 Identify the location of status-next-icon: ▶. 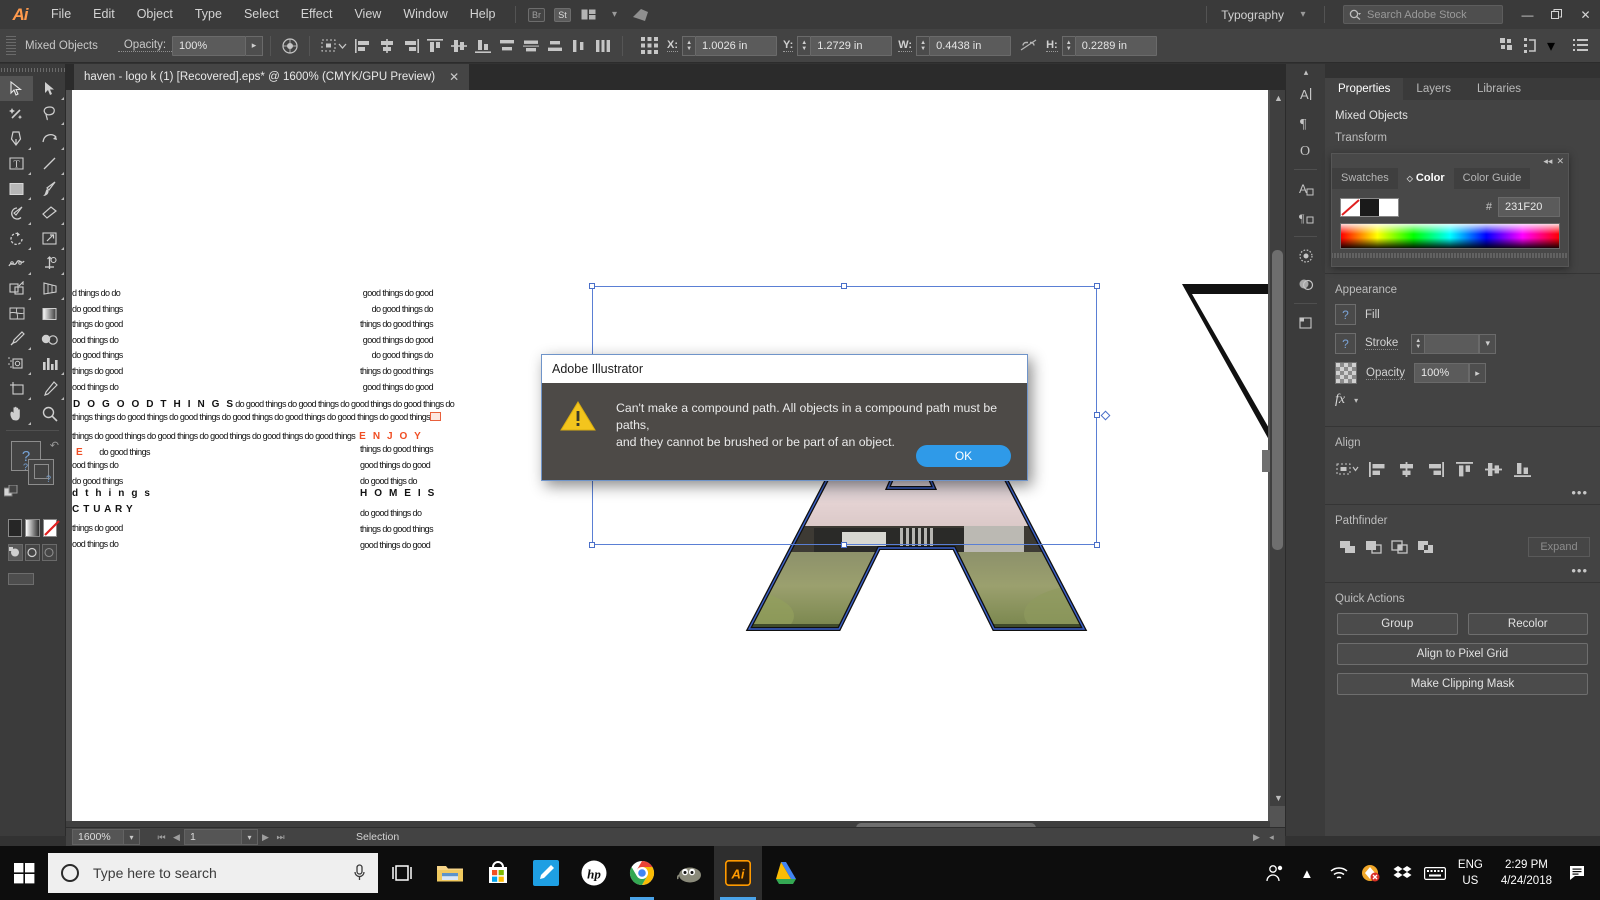
(1256, 837).